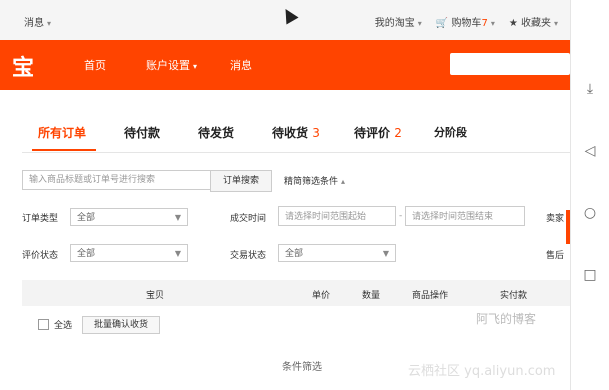 This screenshot has height=390, width=609. Describe the element at coordinates (506, 319) in the screenshot. I see `blog-watermark: 阿飞的博客` at that location.